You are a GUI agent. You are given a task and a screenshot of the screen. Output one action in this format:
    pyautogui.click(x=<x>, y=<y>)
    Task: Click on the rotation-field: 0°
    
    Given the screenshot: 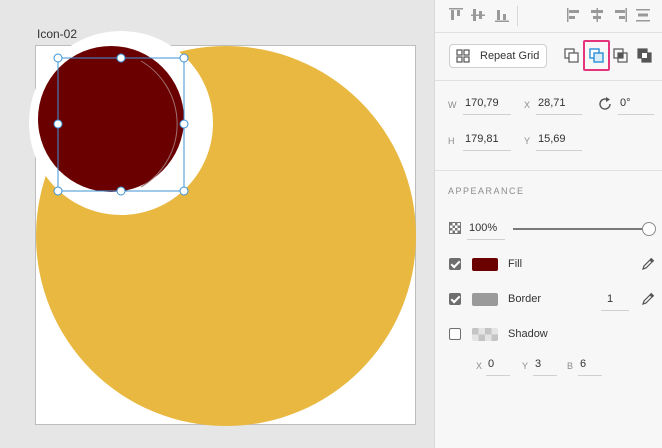 What is the action you would take?
    pyautogui.click(x=625, y=103)
    